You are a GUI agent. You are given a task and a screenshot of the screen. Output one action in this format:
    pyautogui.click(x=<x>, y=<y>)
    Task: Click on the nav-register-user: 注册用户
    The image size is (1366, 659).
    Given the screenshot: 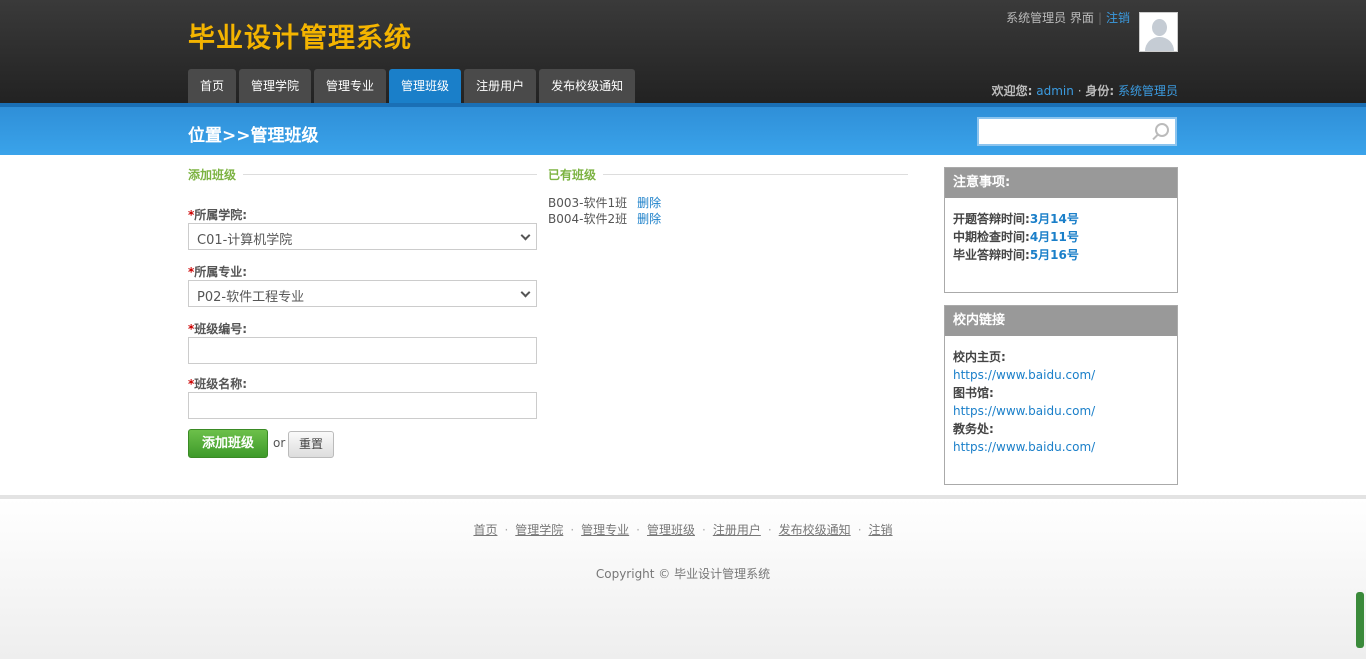 What is the action you would take?
    pyautogui.click(x=500, y=86)
    